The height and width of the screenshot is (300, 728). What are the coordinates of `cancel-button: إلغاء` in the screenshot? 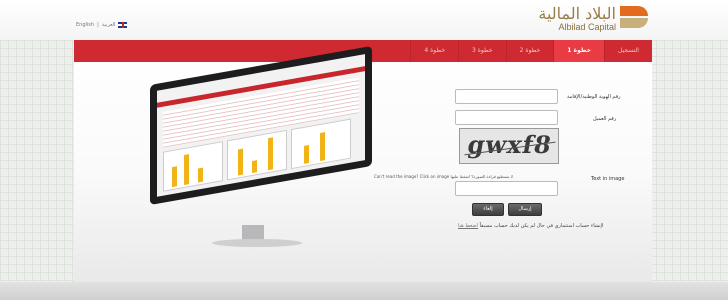 It's located at (488, 209).